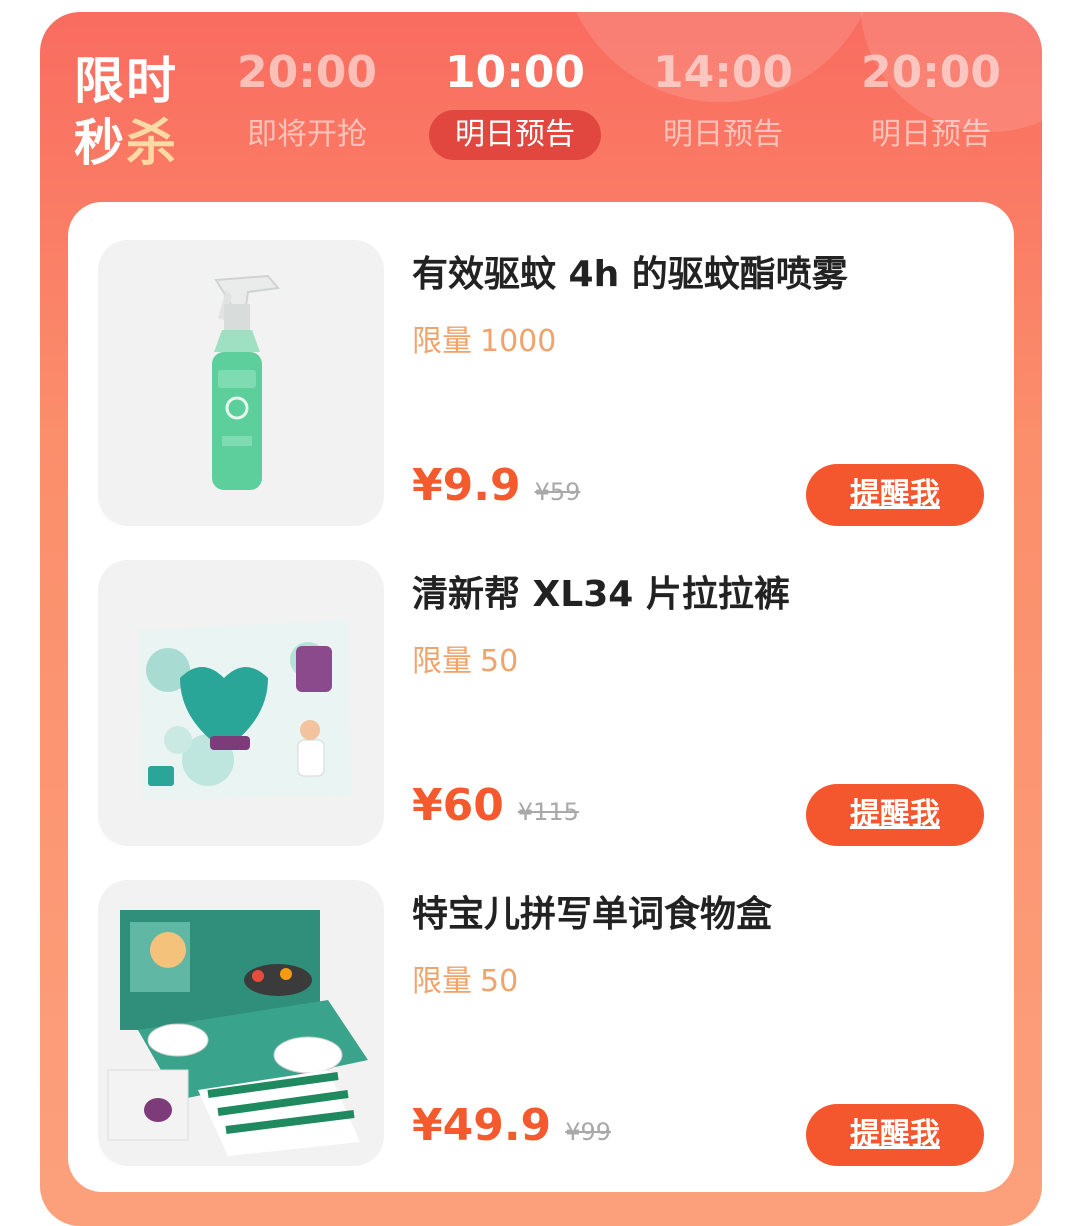 The height and width of the screenshot is (1226, 1080). Describe the element at coordinates (518, 341) in the screenshot. I see `limit-quantity: 1000` at that location.